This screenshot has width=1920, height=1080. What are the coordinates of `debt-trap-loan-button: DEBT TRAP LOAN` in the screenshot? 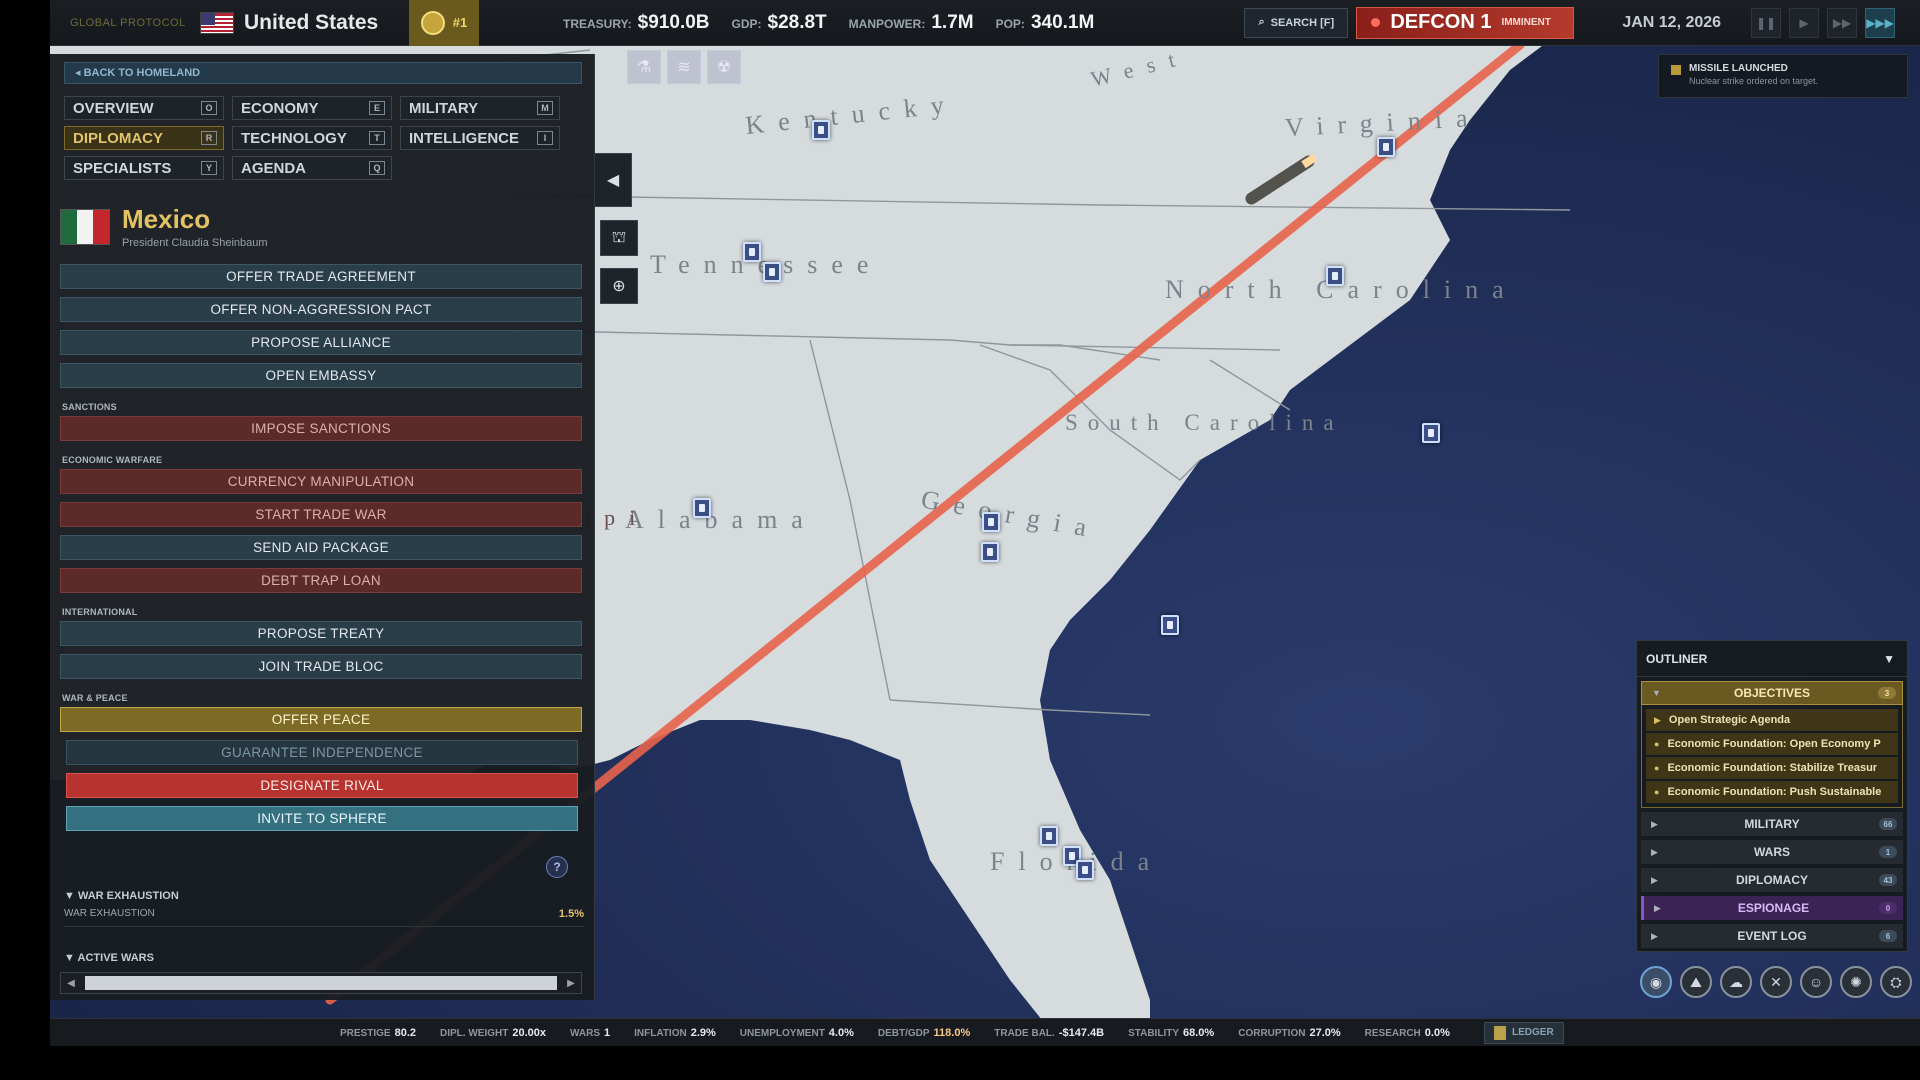 It's located at (321, 580).